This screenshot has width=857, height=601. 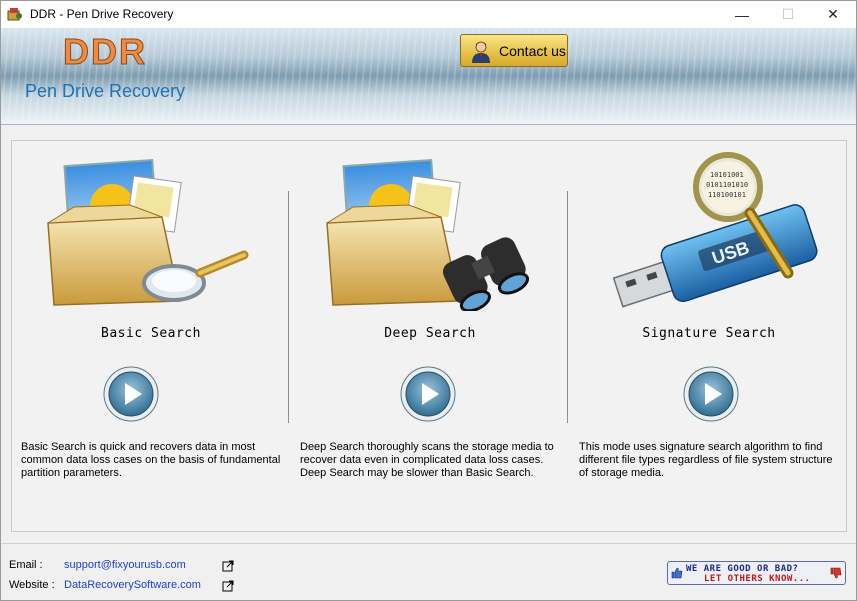 What do you see at coordinates (836, 573) in the screenshot?
I see `thumbs-down-icon` at bounding box center [836, 573].